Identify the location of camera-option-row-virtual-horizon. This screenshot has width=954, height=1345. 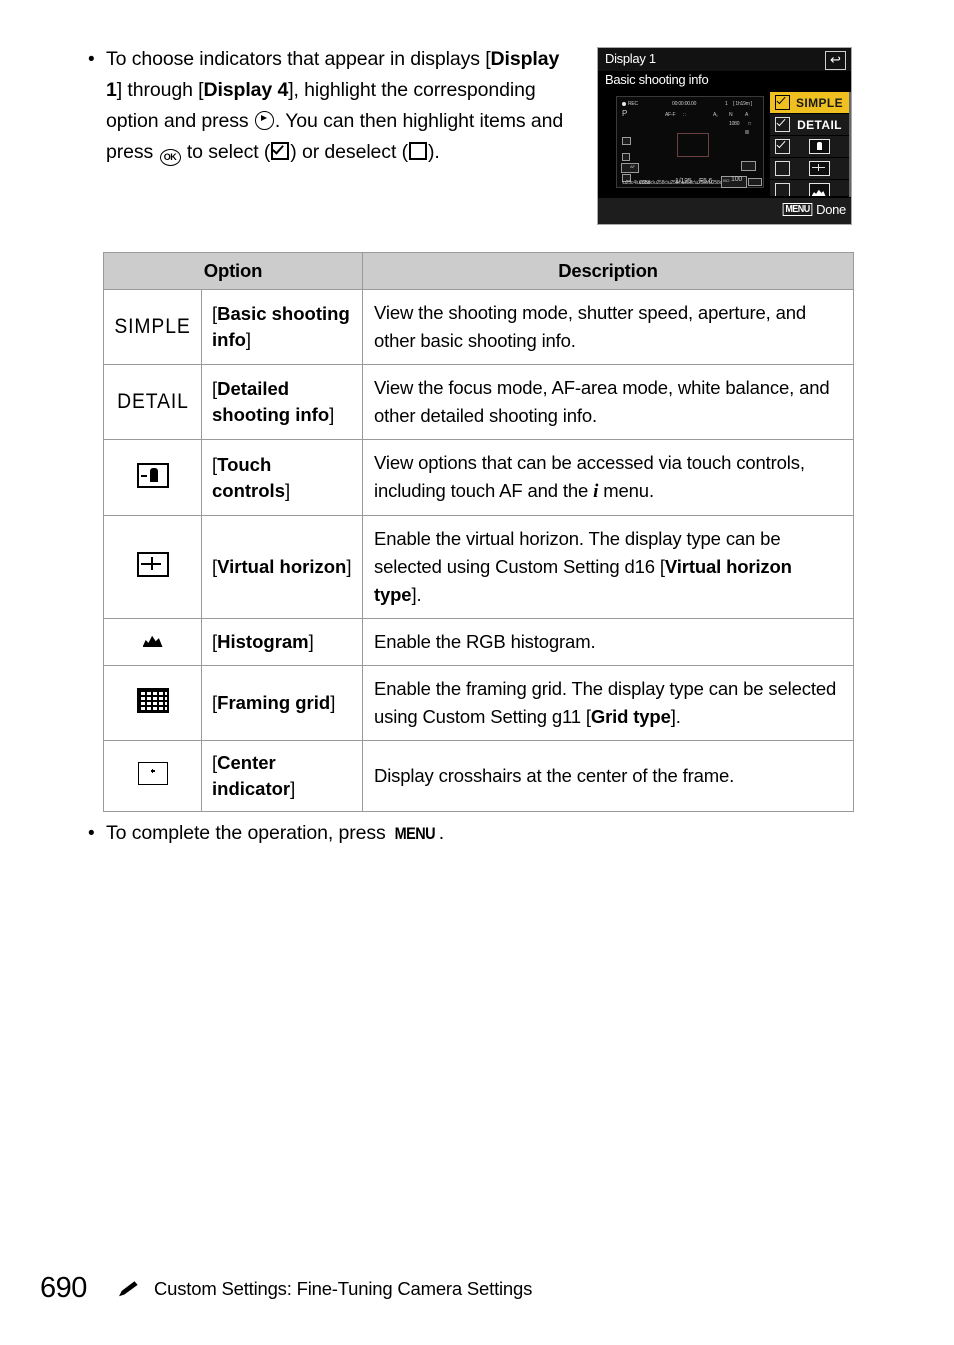
(809, 169).